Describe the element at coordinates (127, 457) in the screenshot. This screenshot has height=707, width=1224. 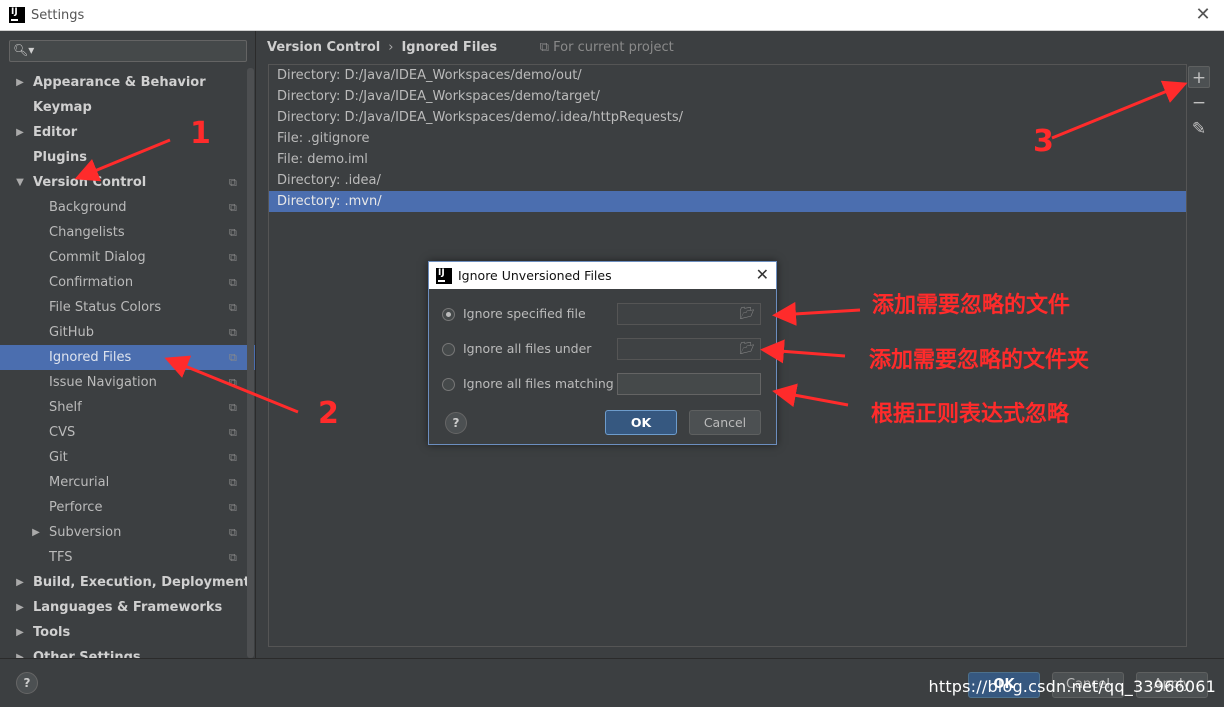
I see `sidebar-item-git: Git ⧉` at that location.